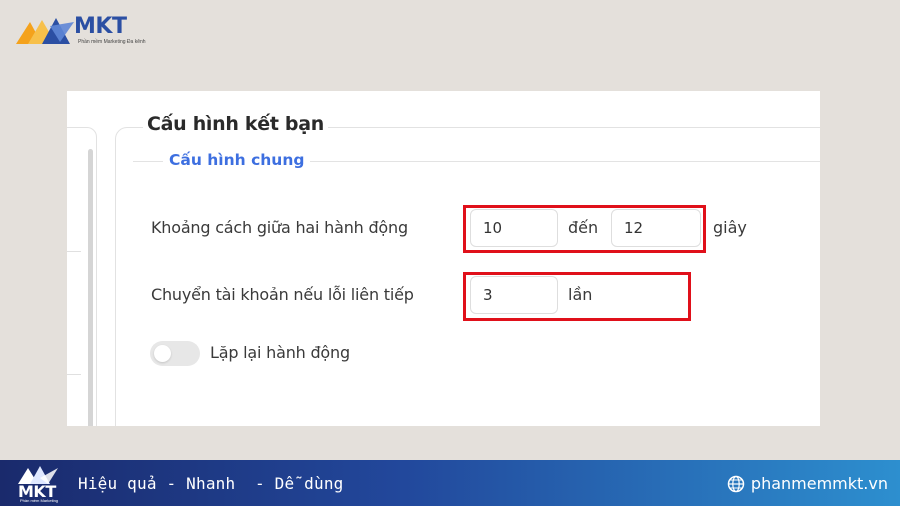  What do you see at coordinates (90, 287) in the screenshot?
I see `side-scrollbar` at bounding box center [90, 287].